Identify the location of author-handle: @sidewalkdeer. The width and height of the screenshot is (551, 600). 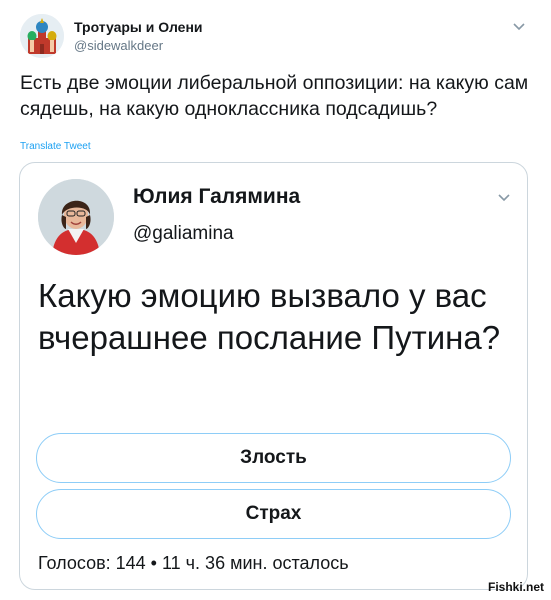
(118, 45).